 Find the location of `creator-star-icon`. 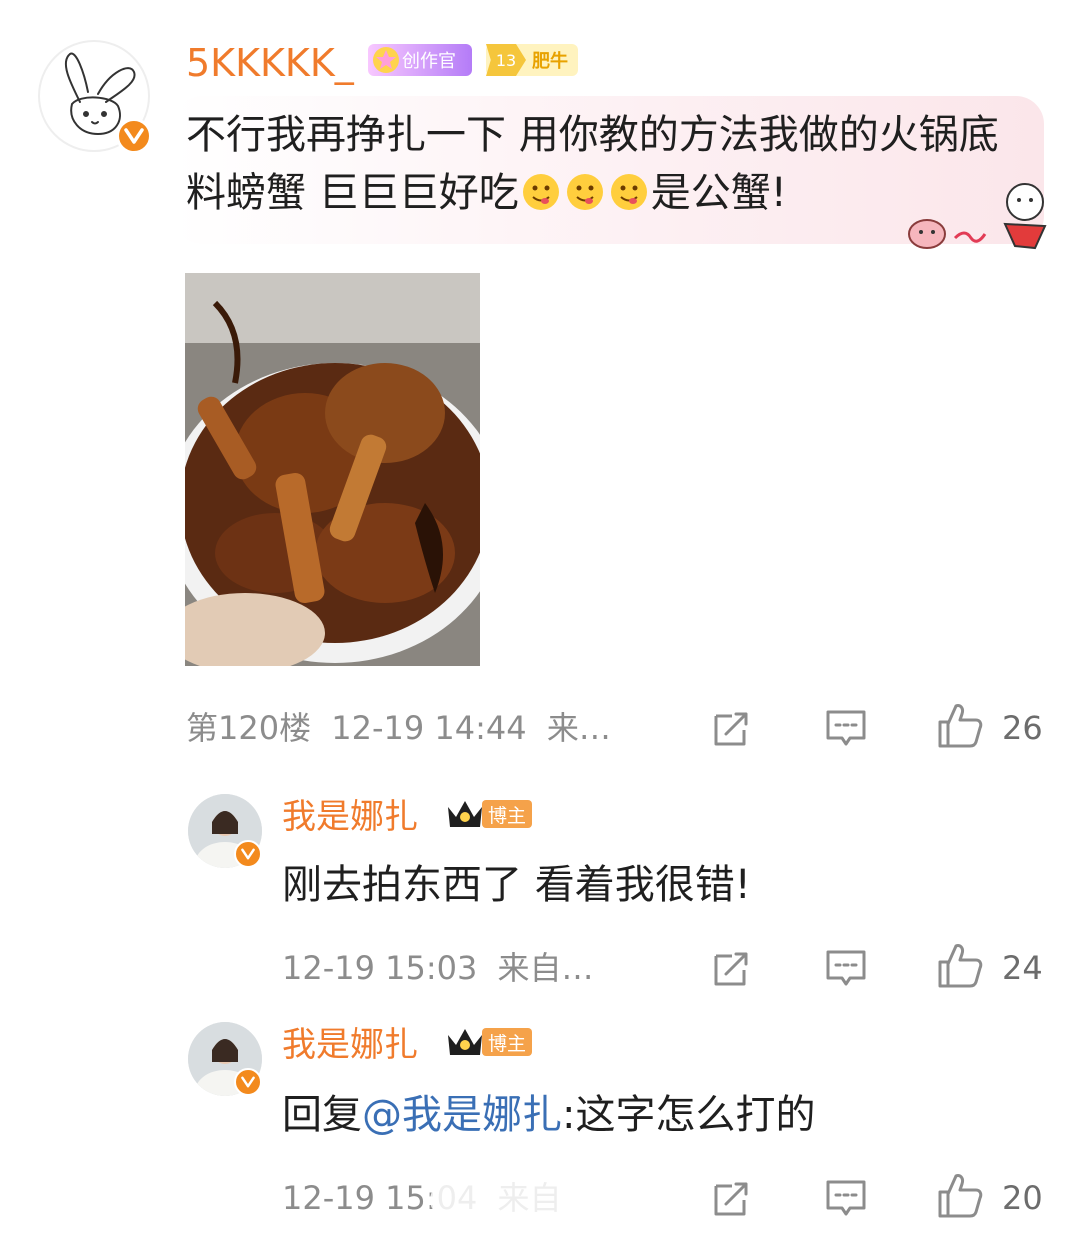

creator-star-icon is located at coordinates (386, 60).